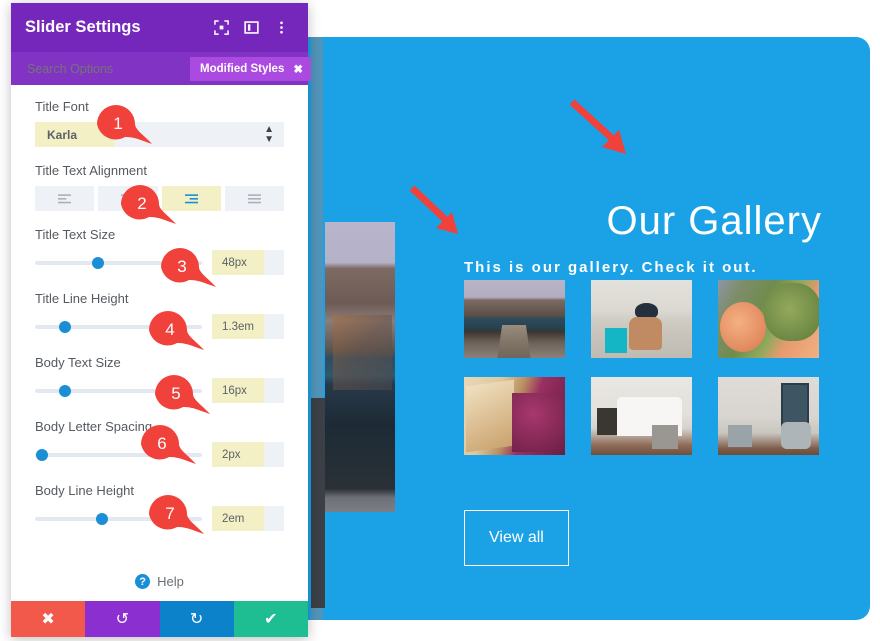 The image size is (880, 641). What do you see at coordinates (516, 538) in the screenshot?
I see `view-all-button: View all` at bounding box center [516, 538].